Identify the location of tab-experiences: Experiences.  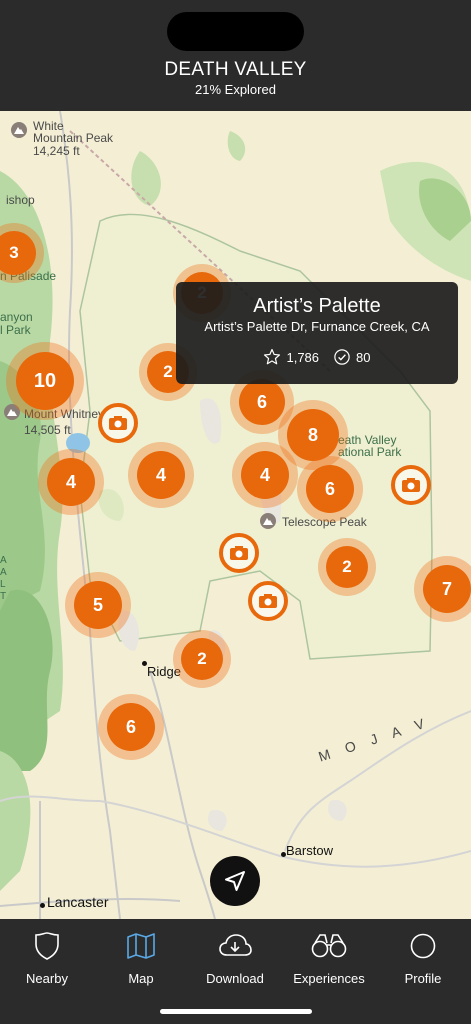
(329, 958).